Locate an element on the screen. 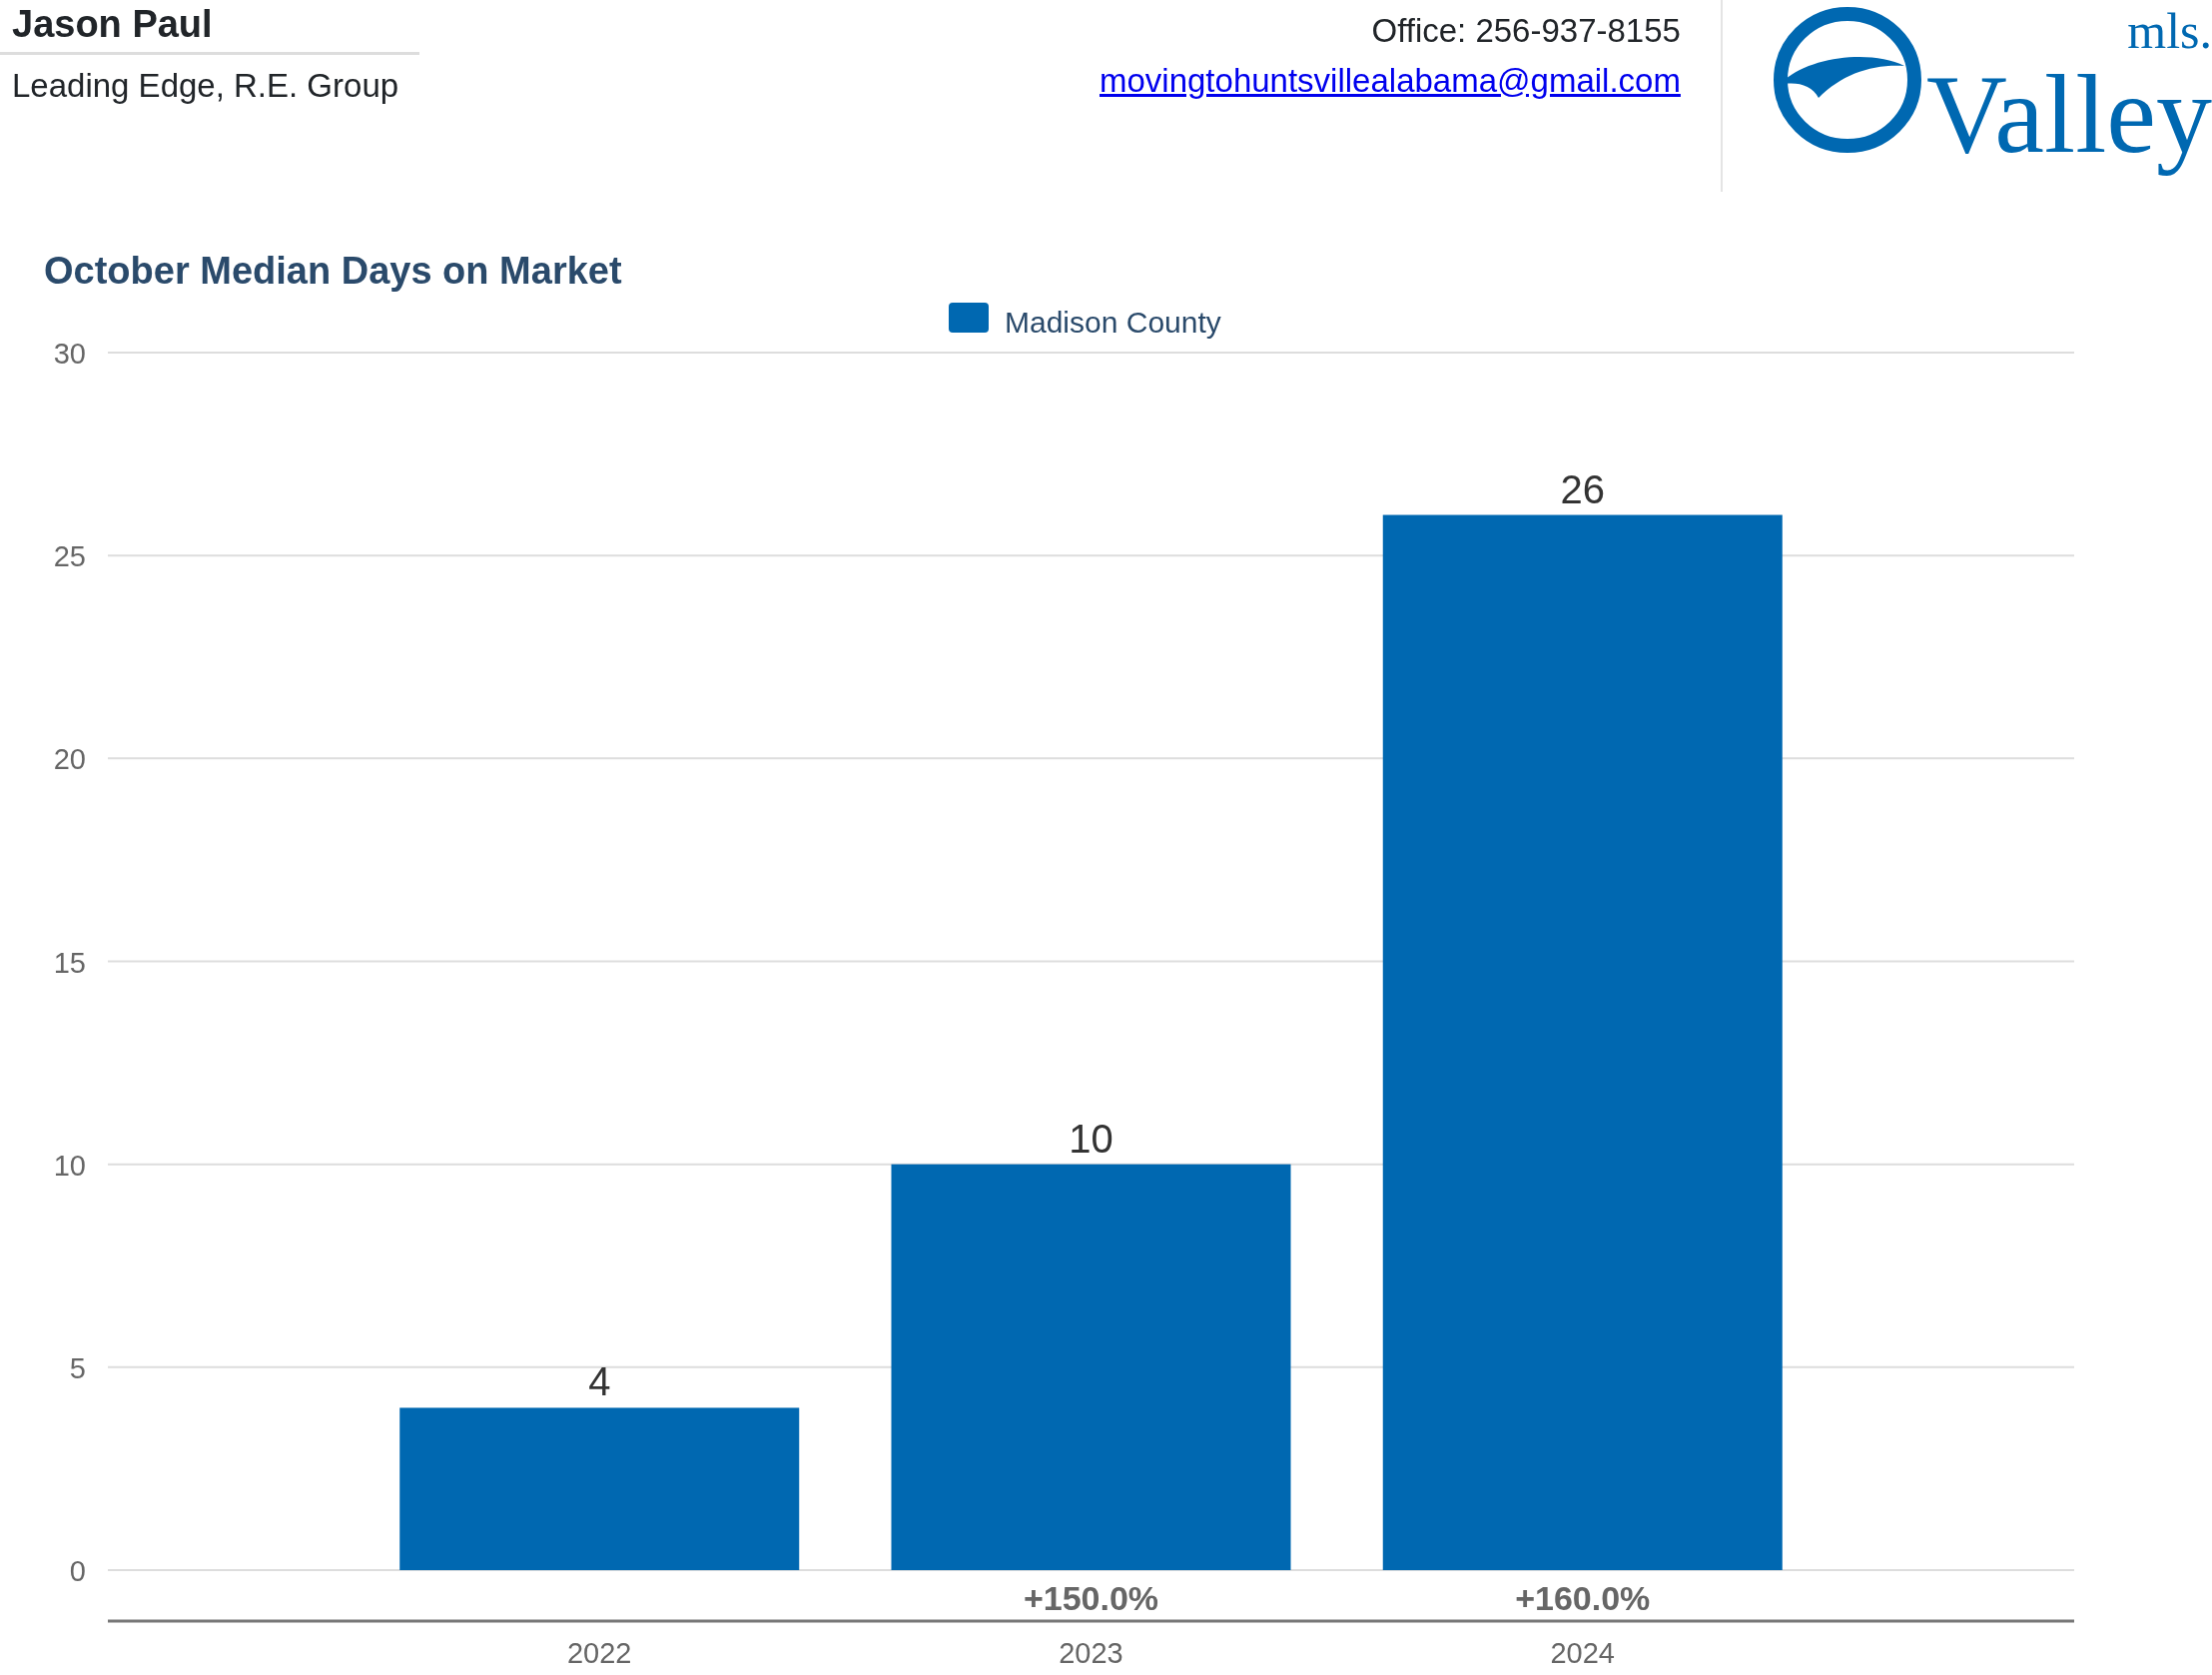 The image size is (2212, 1675). change-label: +150.0% is located at coordinates (1091, 1598).